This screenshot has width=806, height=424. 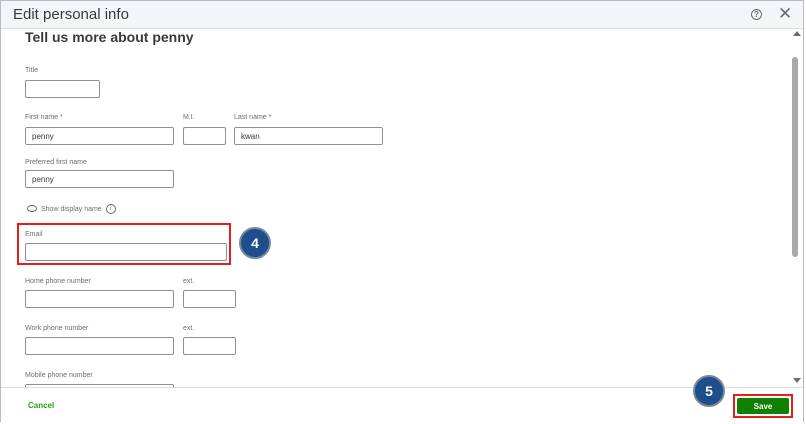 I want to click on dialog-titlebar: Edit personal info ? ✕, so click(x=402, y=15).